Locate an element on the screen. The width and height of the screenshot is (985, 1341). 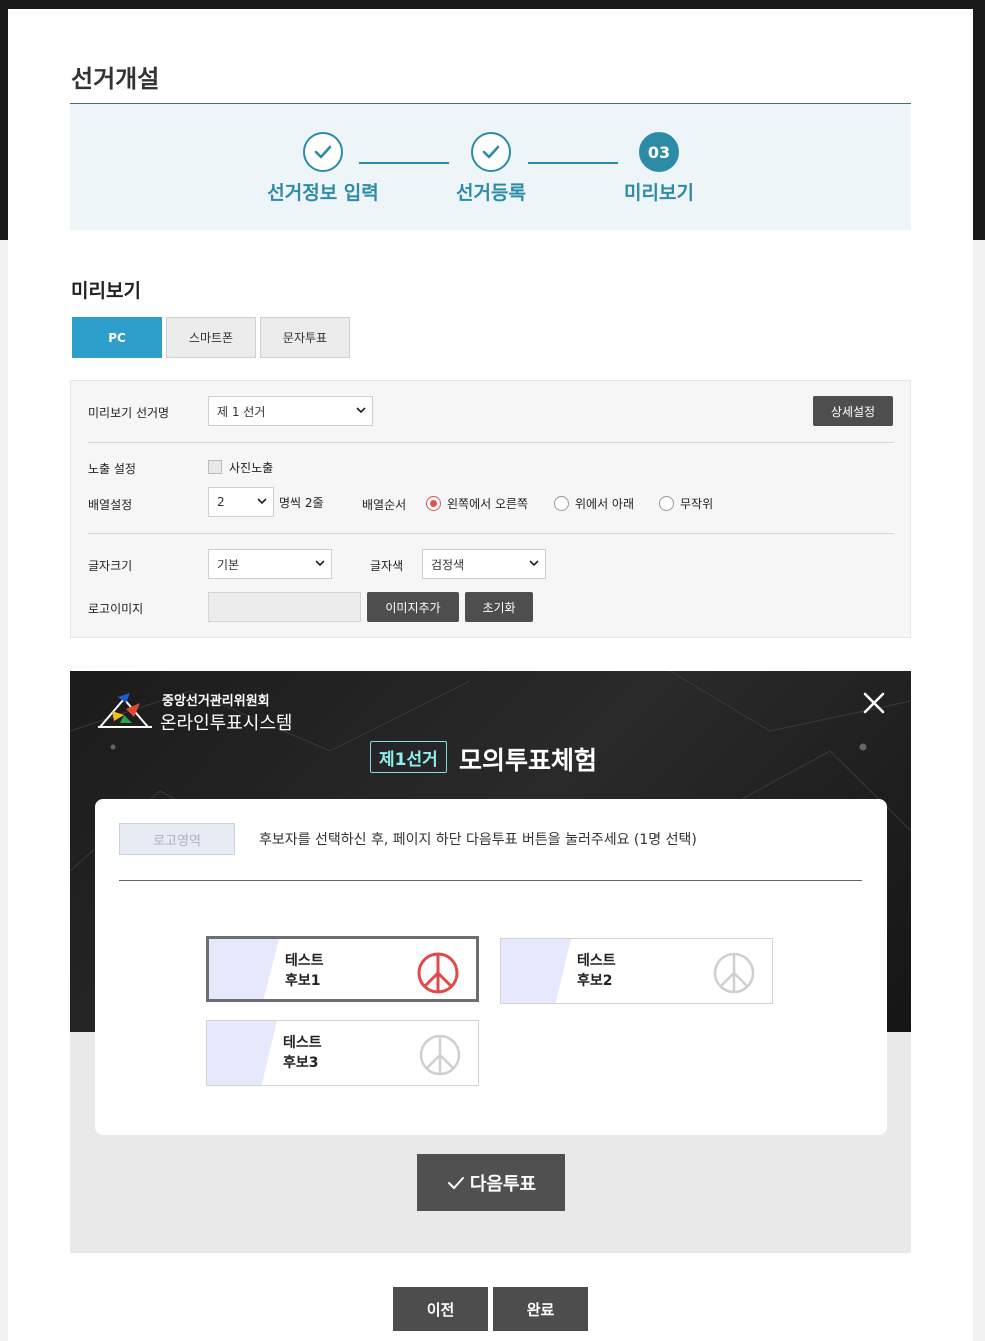
election-badge: 제1선거 is located at coordinates (408, 757).